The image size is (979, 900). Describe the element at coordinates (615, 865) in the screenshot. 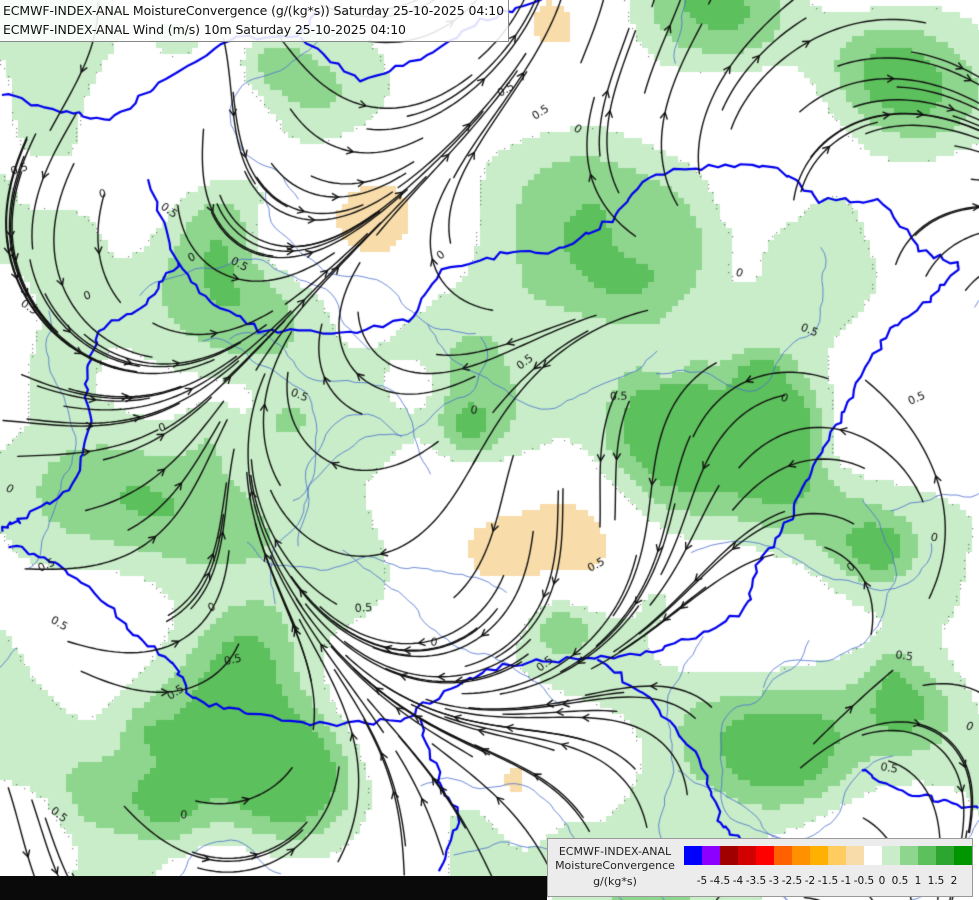

I see `legend-parameter: MoistureConvergence` at that location.